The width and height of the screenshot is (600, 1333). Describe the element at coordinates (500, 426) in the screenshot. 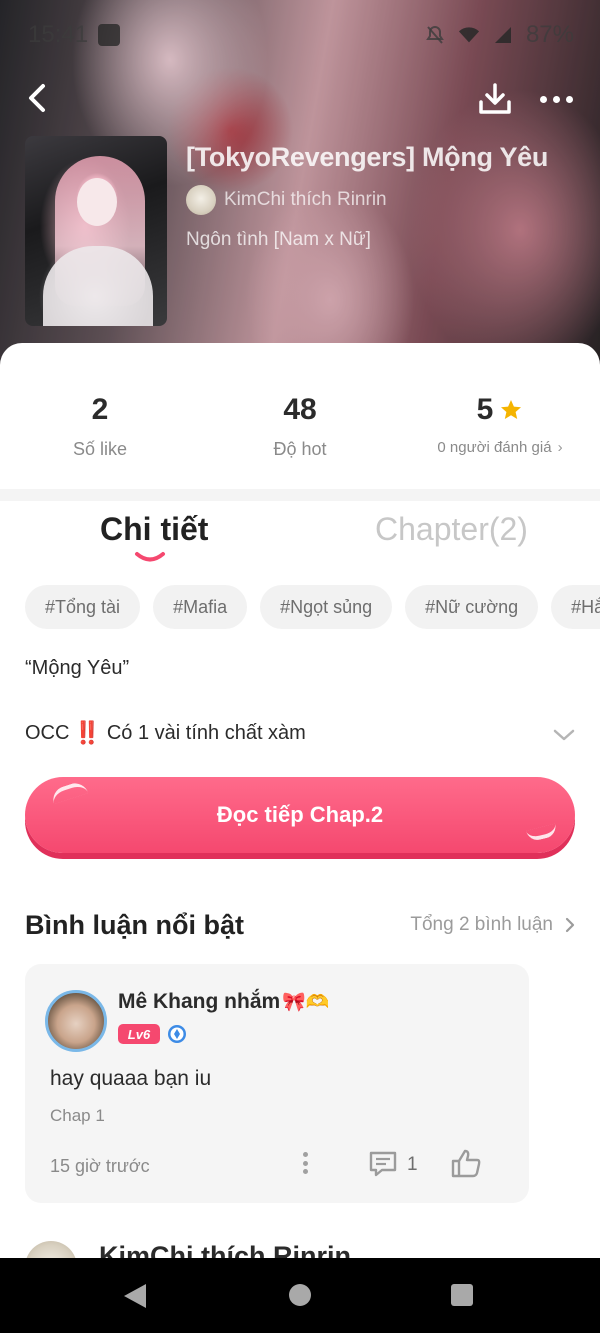

I see `stat-rating: 5 0 người đánh giá ›` at that location.